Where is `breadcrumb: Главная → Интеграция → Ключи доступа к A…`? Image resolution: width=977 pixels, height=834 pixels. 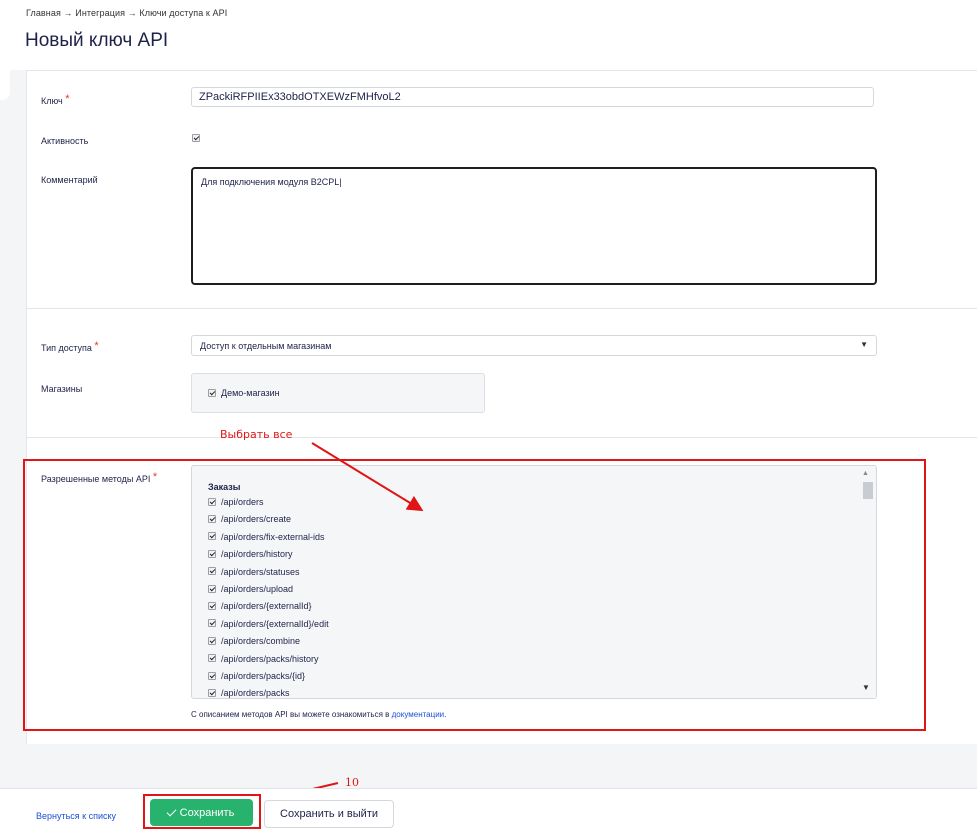
breadcrumb: Главная → Интеграция → Ключи доступа к A… is located at coordinates (126, 13).